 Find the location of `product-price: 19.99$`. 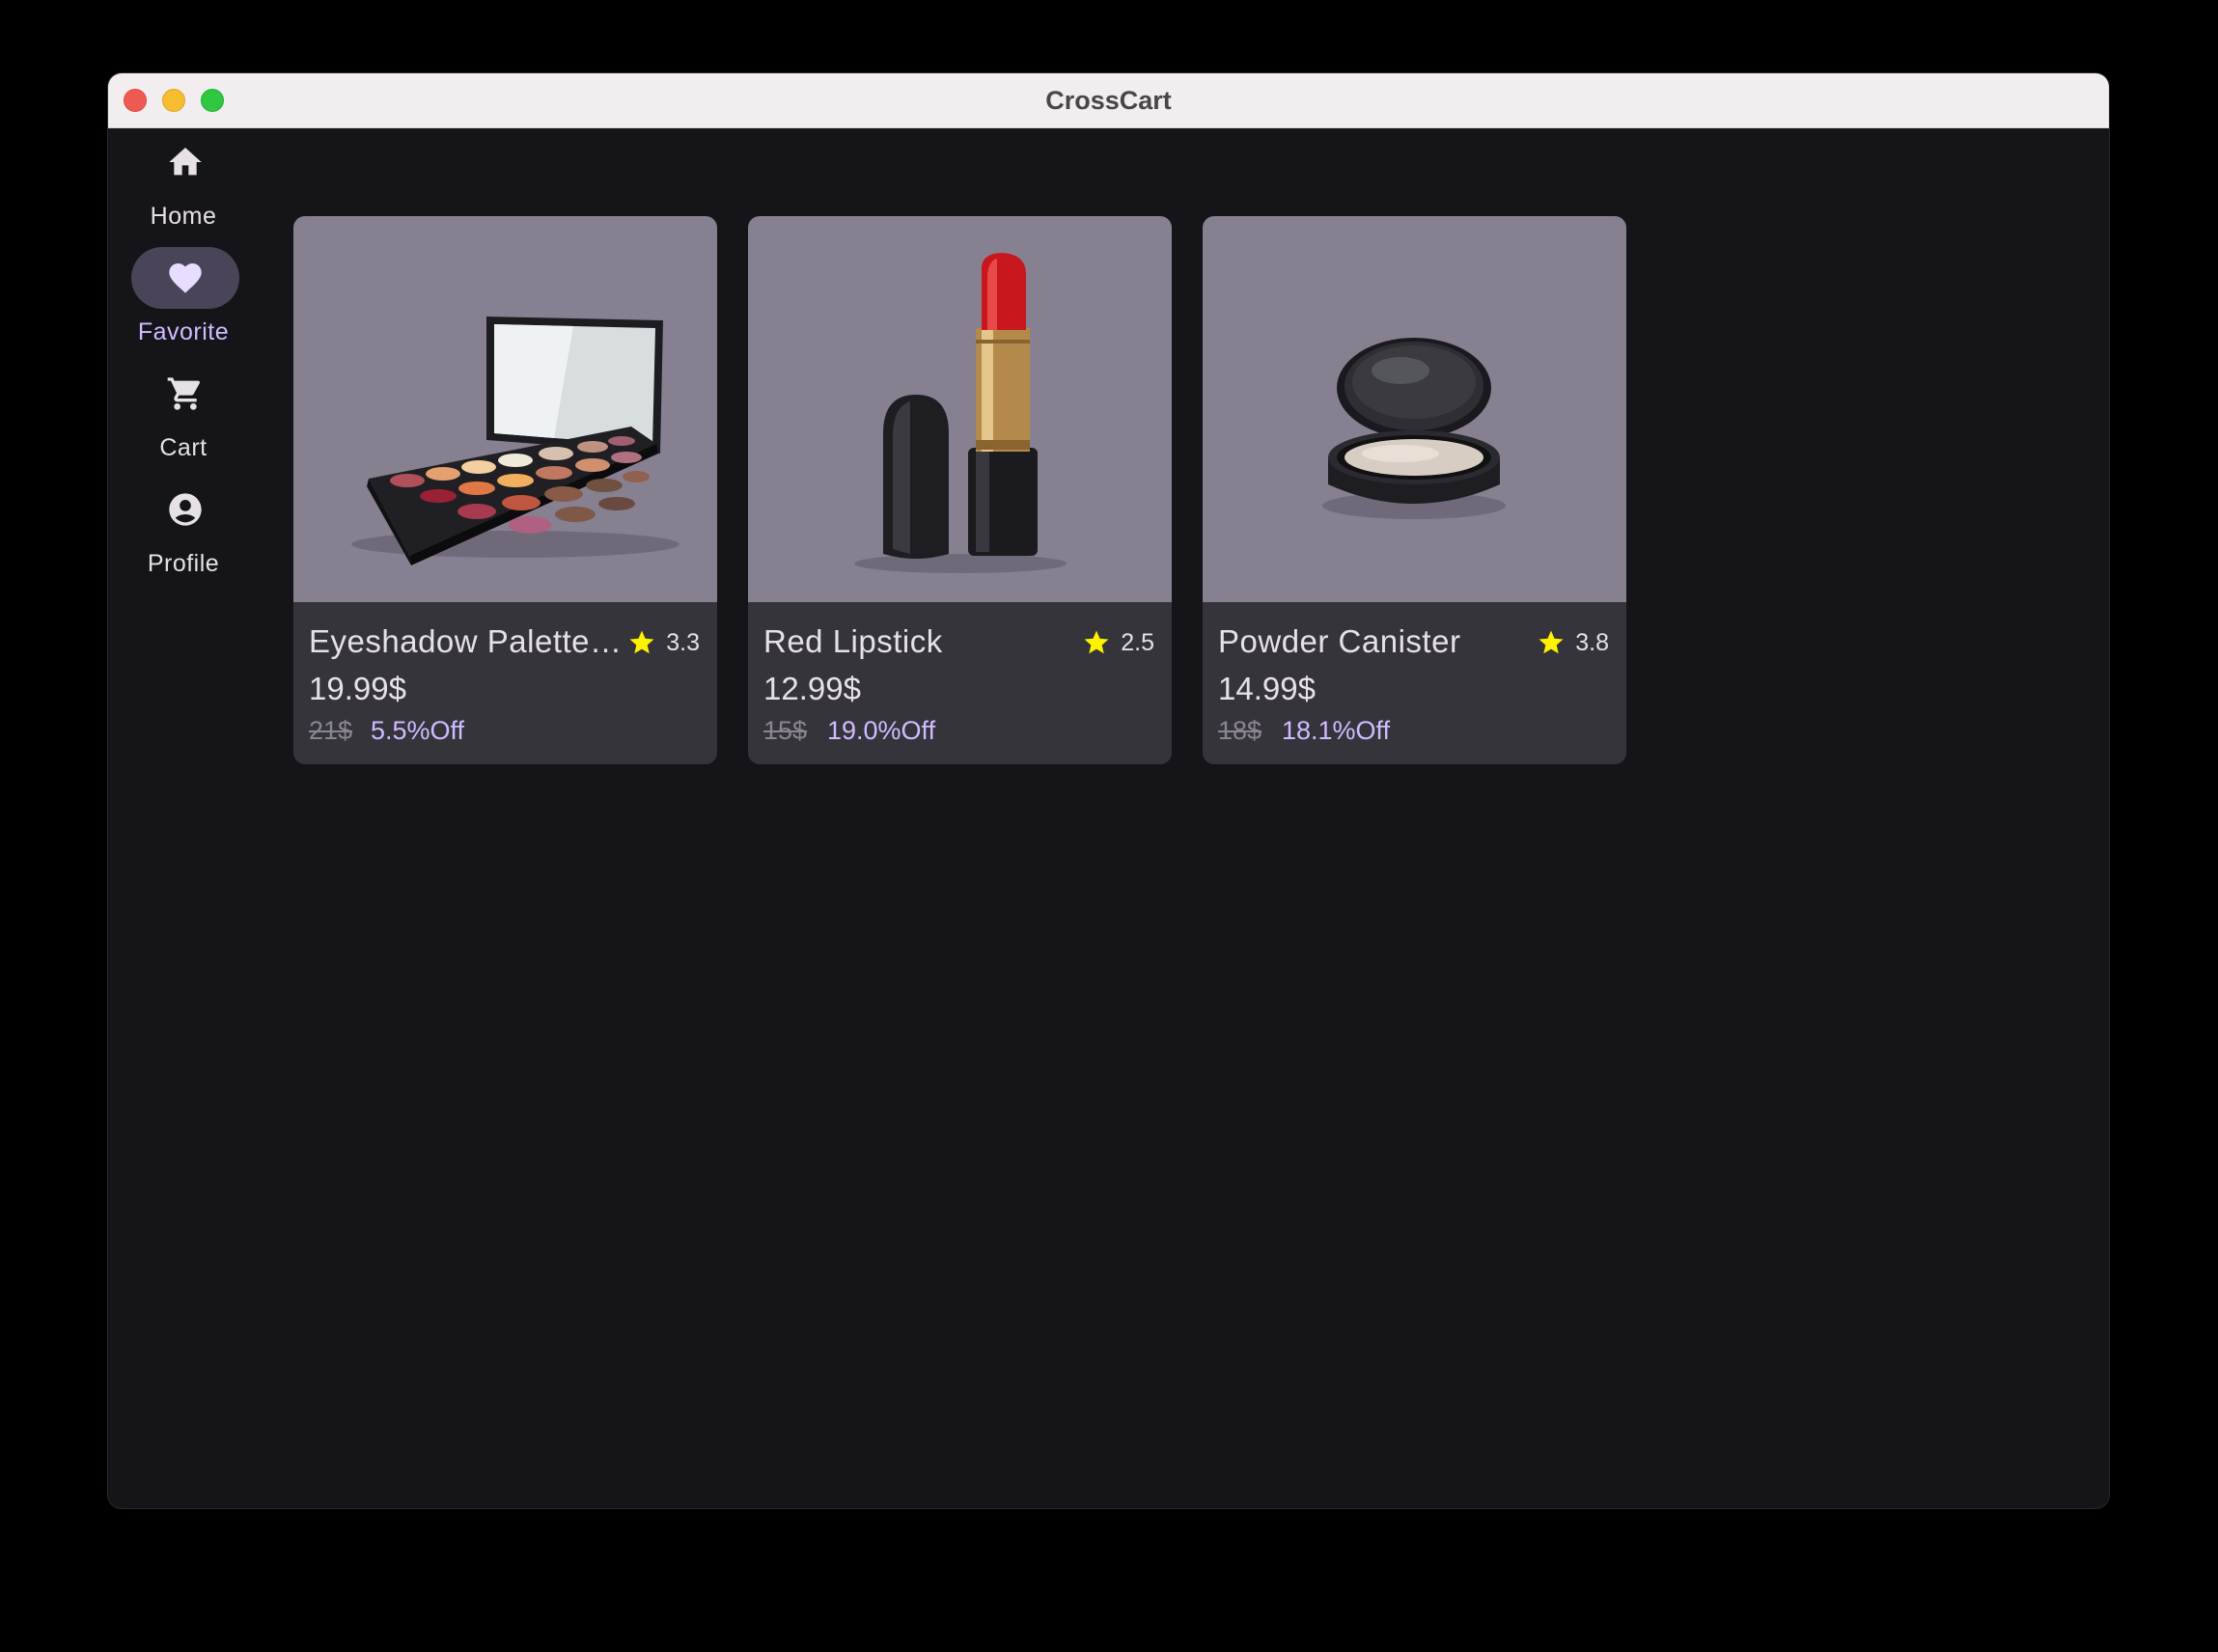

product-price: 19.99$ is located at coordinates (357, 688).